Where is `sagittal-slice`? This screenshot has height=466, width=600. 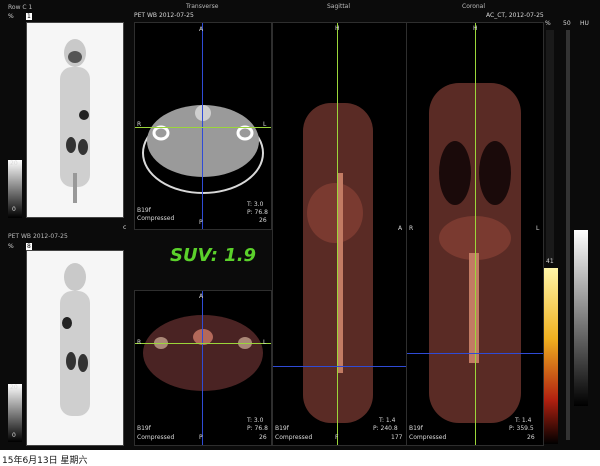
sagittal-slice is located at coordinates (338, 263).